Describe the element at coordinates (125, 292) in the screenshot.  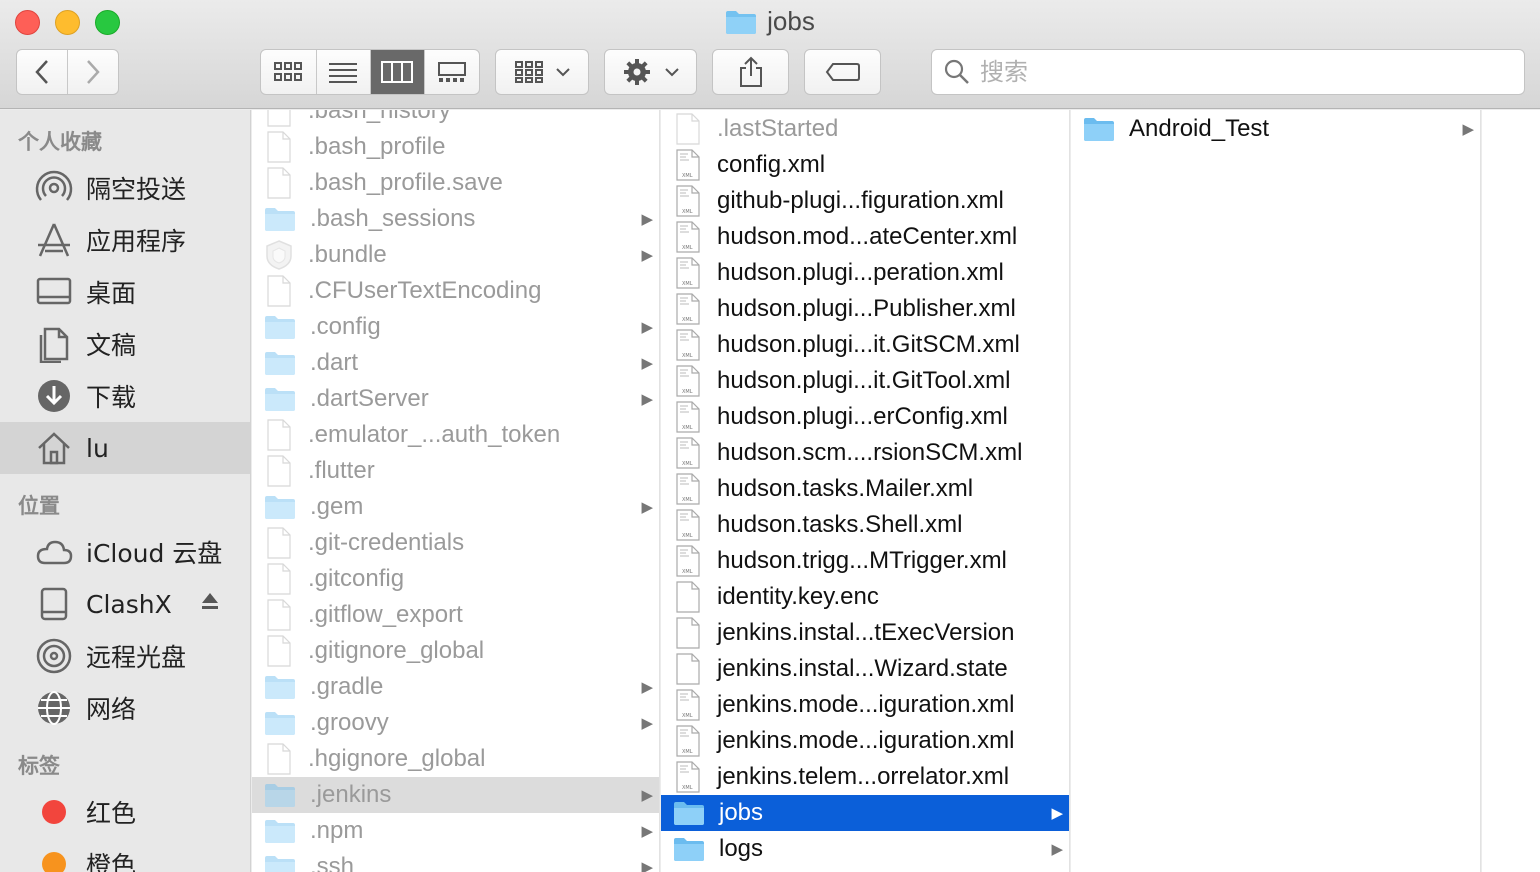
I see `sidebar-item: 桌面` at that location.